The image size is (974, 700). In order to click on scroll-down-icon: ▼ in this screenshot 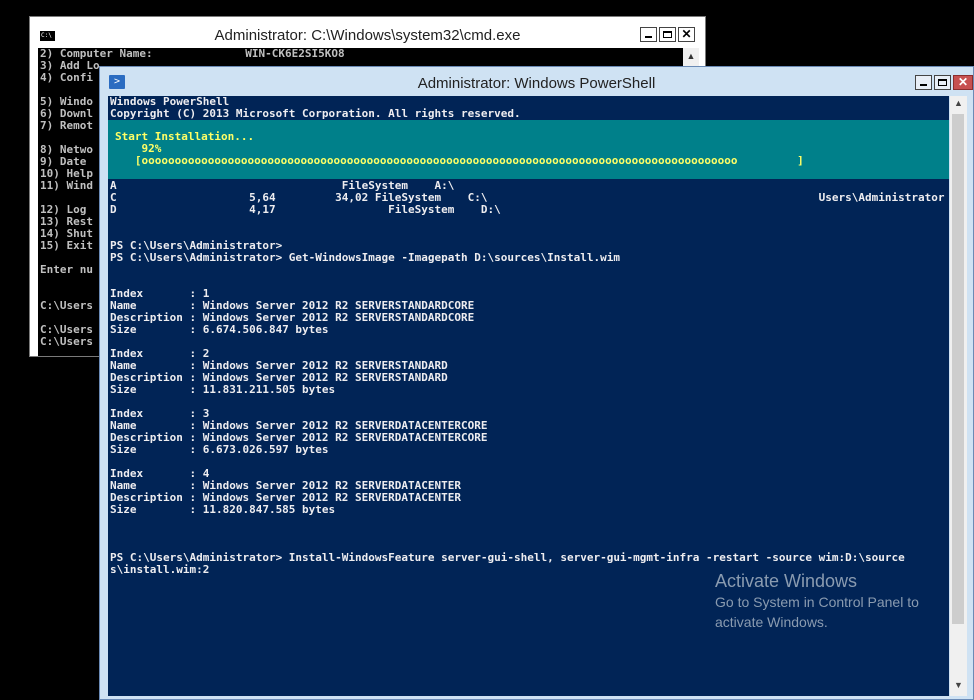, I will do `click(958, 687)`.